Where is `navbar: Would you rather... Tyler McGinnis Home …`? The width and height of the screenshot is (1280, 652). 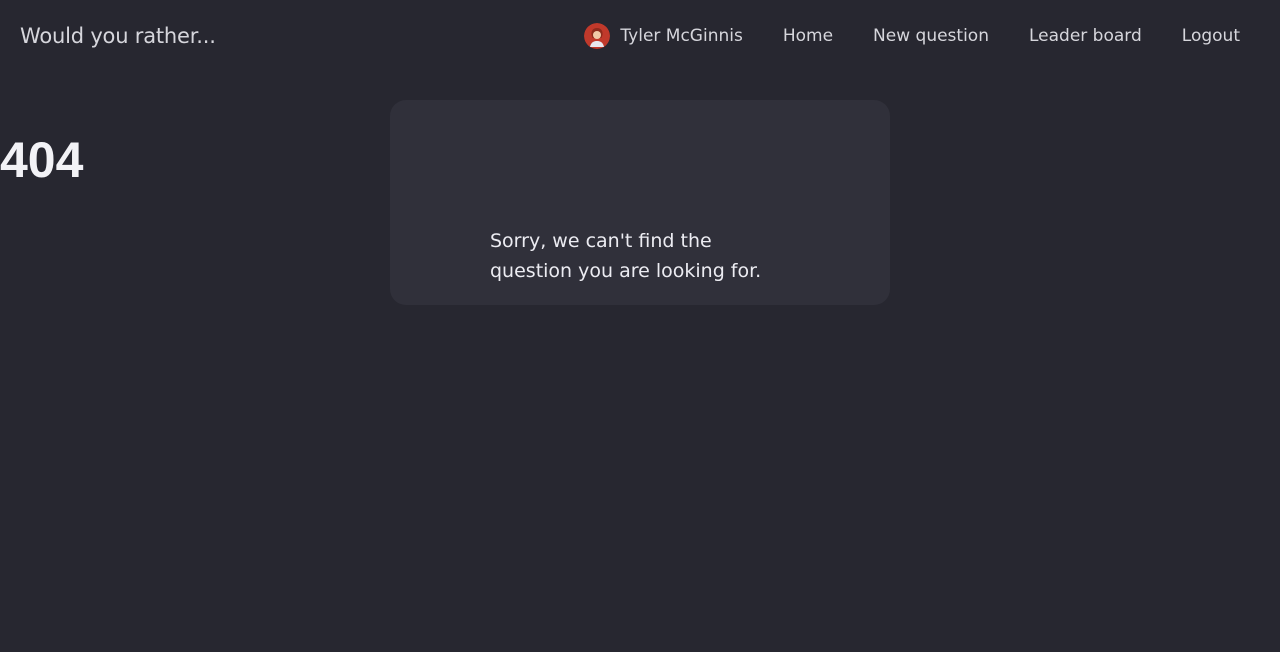 navbar: Would you rather... Tyler McGinnis Home … is located at coordinates (640, 36).